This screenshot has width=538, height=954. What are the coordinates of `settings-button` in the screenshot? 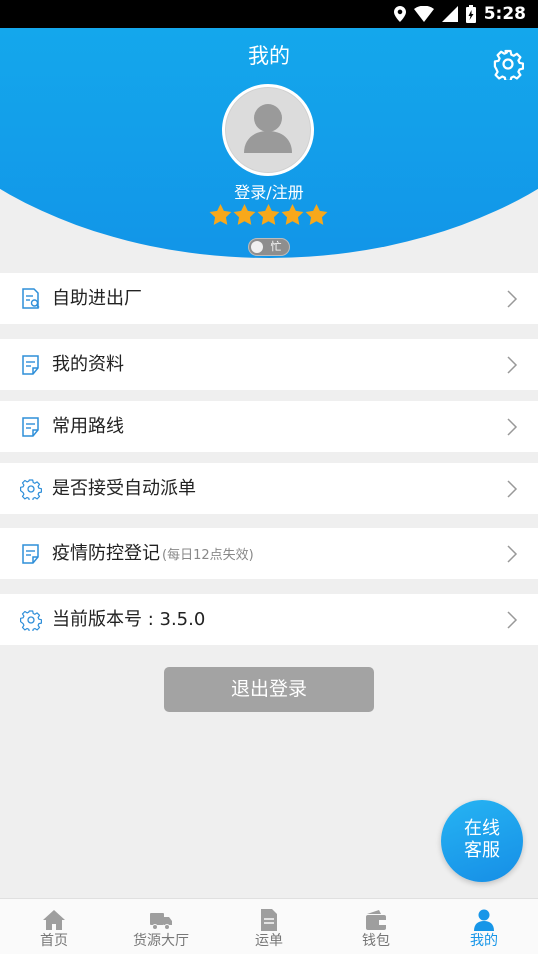 It's located at (508, 65).